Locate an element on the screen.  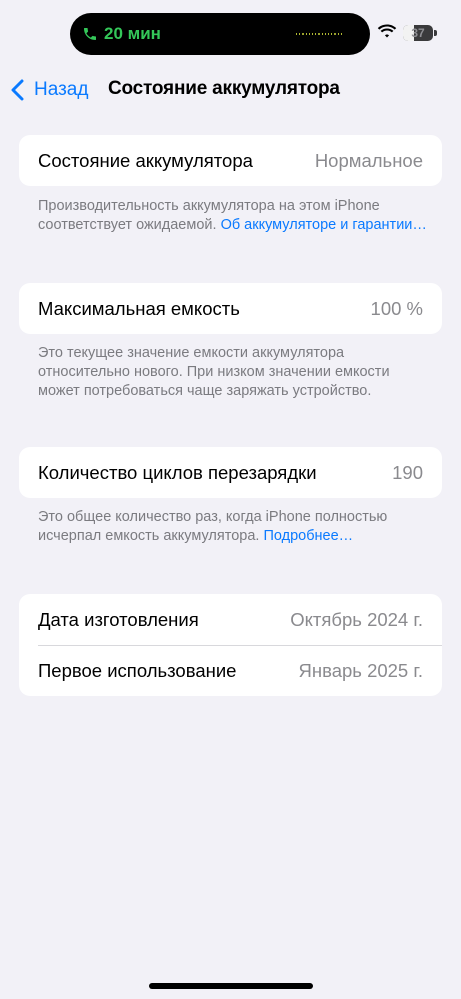
manufacture-date-label: Дата изготовления is located at coordinates (118, 619).